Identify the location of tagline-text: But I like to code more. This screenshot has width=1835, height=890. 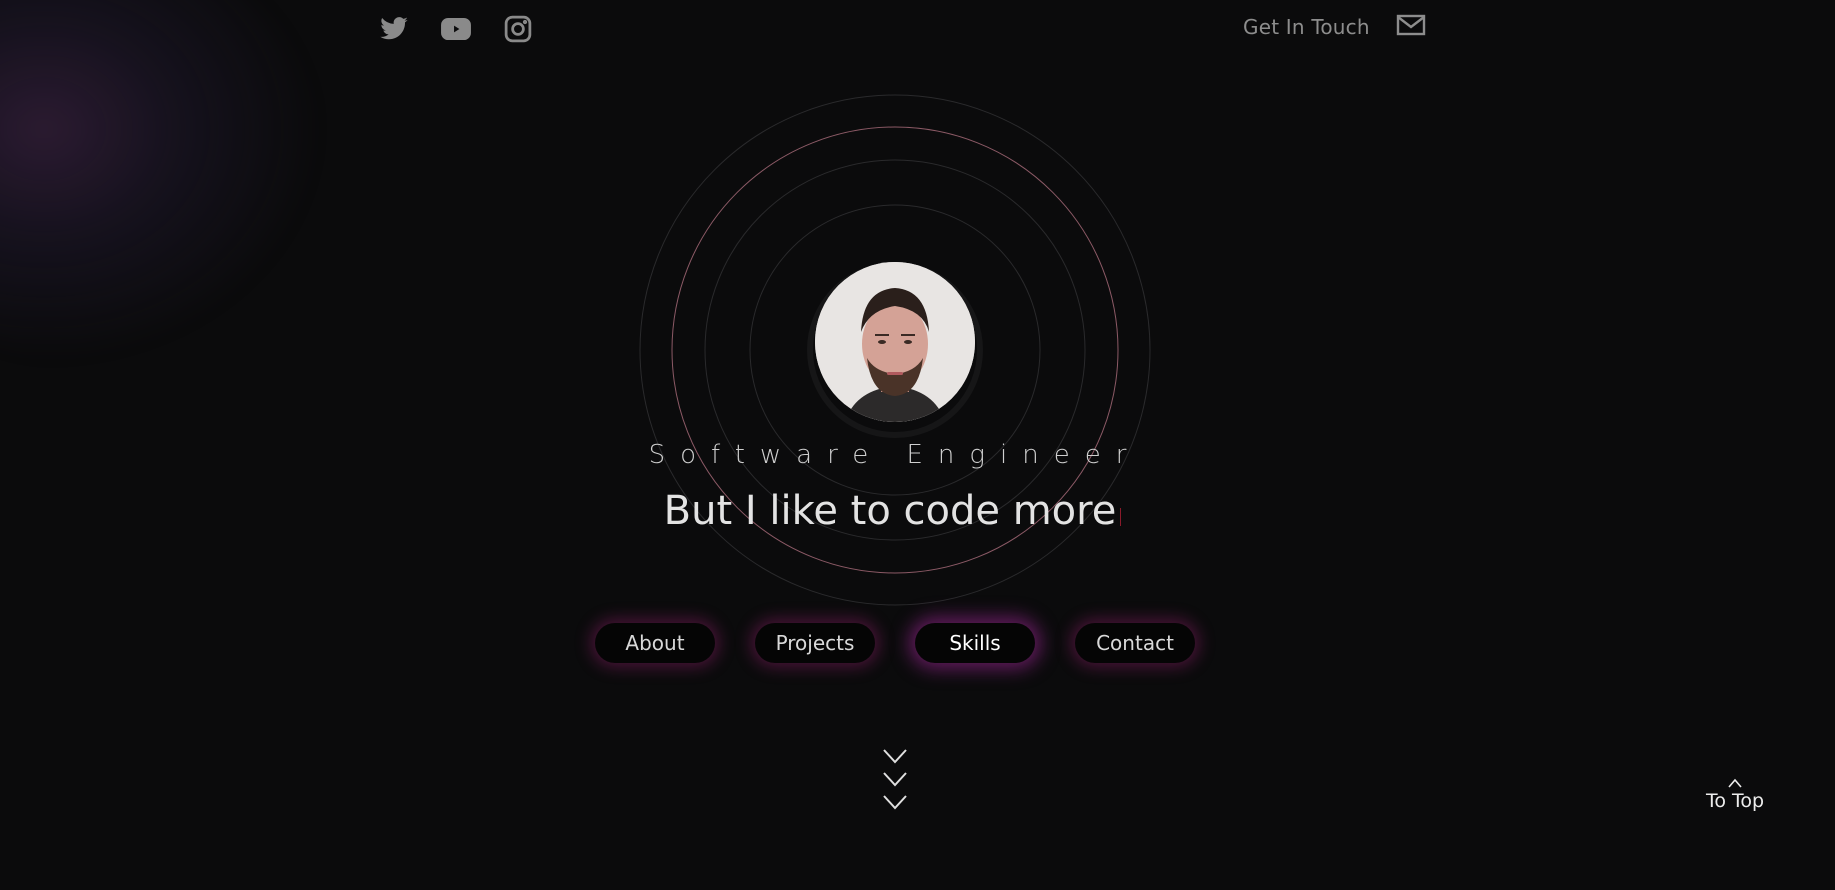
(890, 511).